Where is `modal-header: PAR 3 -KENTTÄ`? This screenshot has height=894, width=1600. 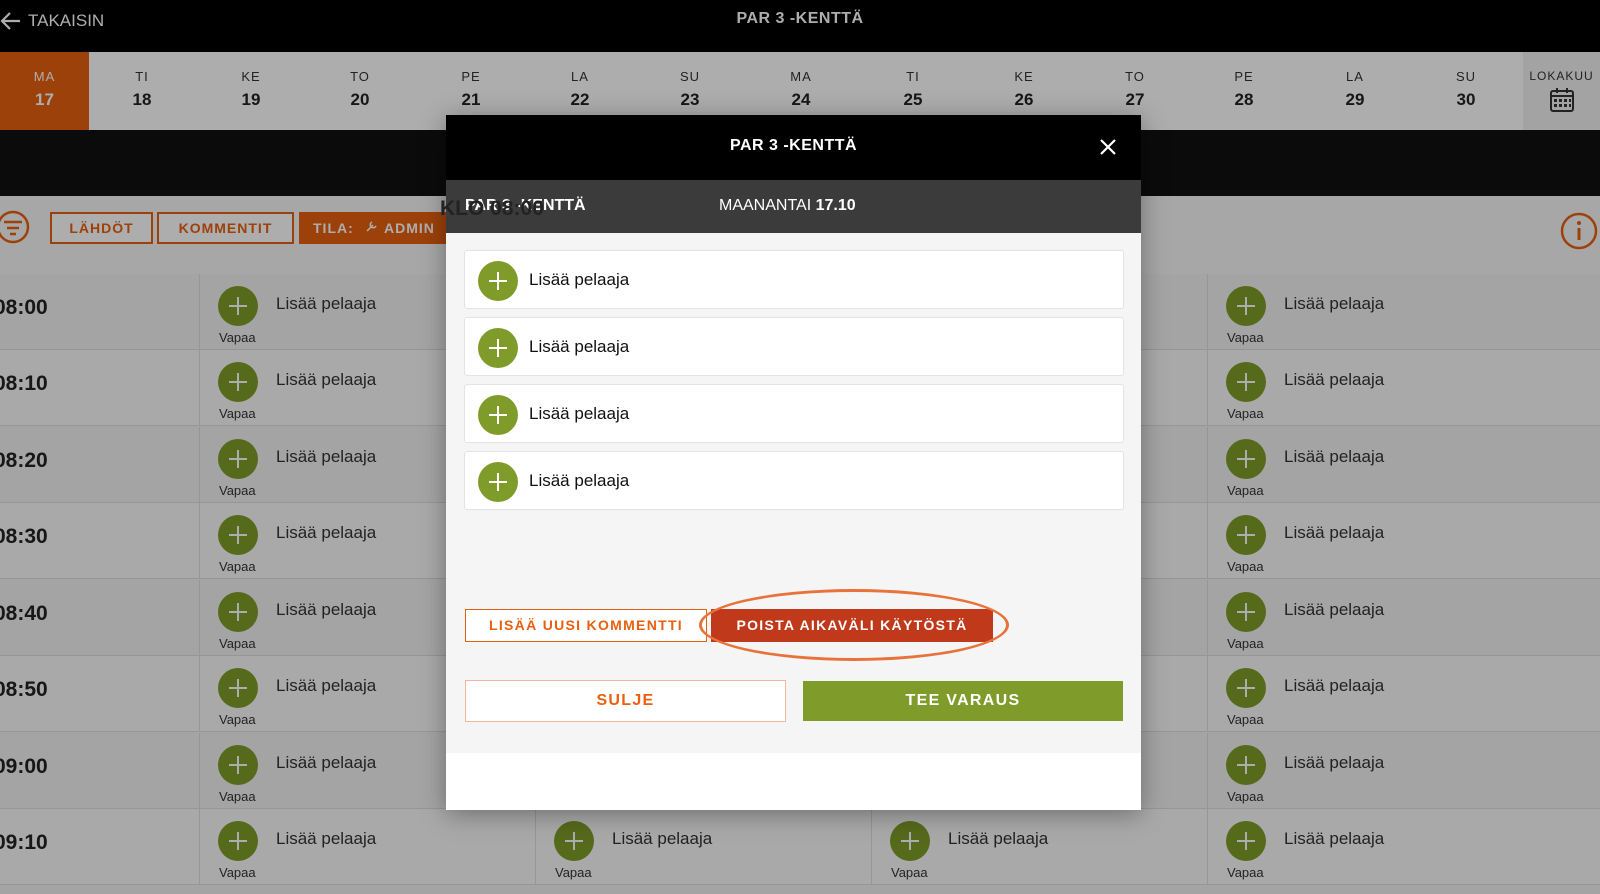 modal-header: PAR 3 -KENTTÄ is located at coordinates (793, 147).